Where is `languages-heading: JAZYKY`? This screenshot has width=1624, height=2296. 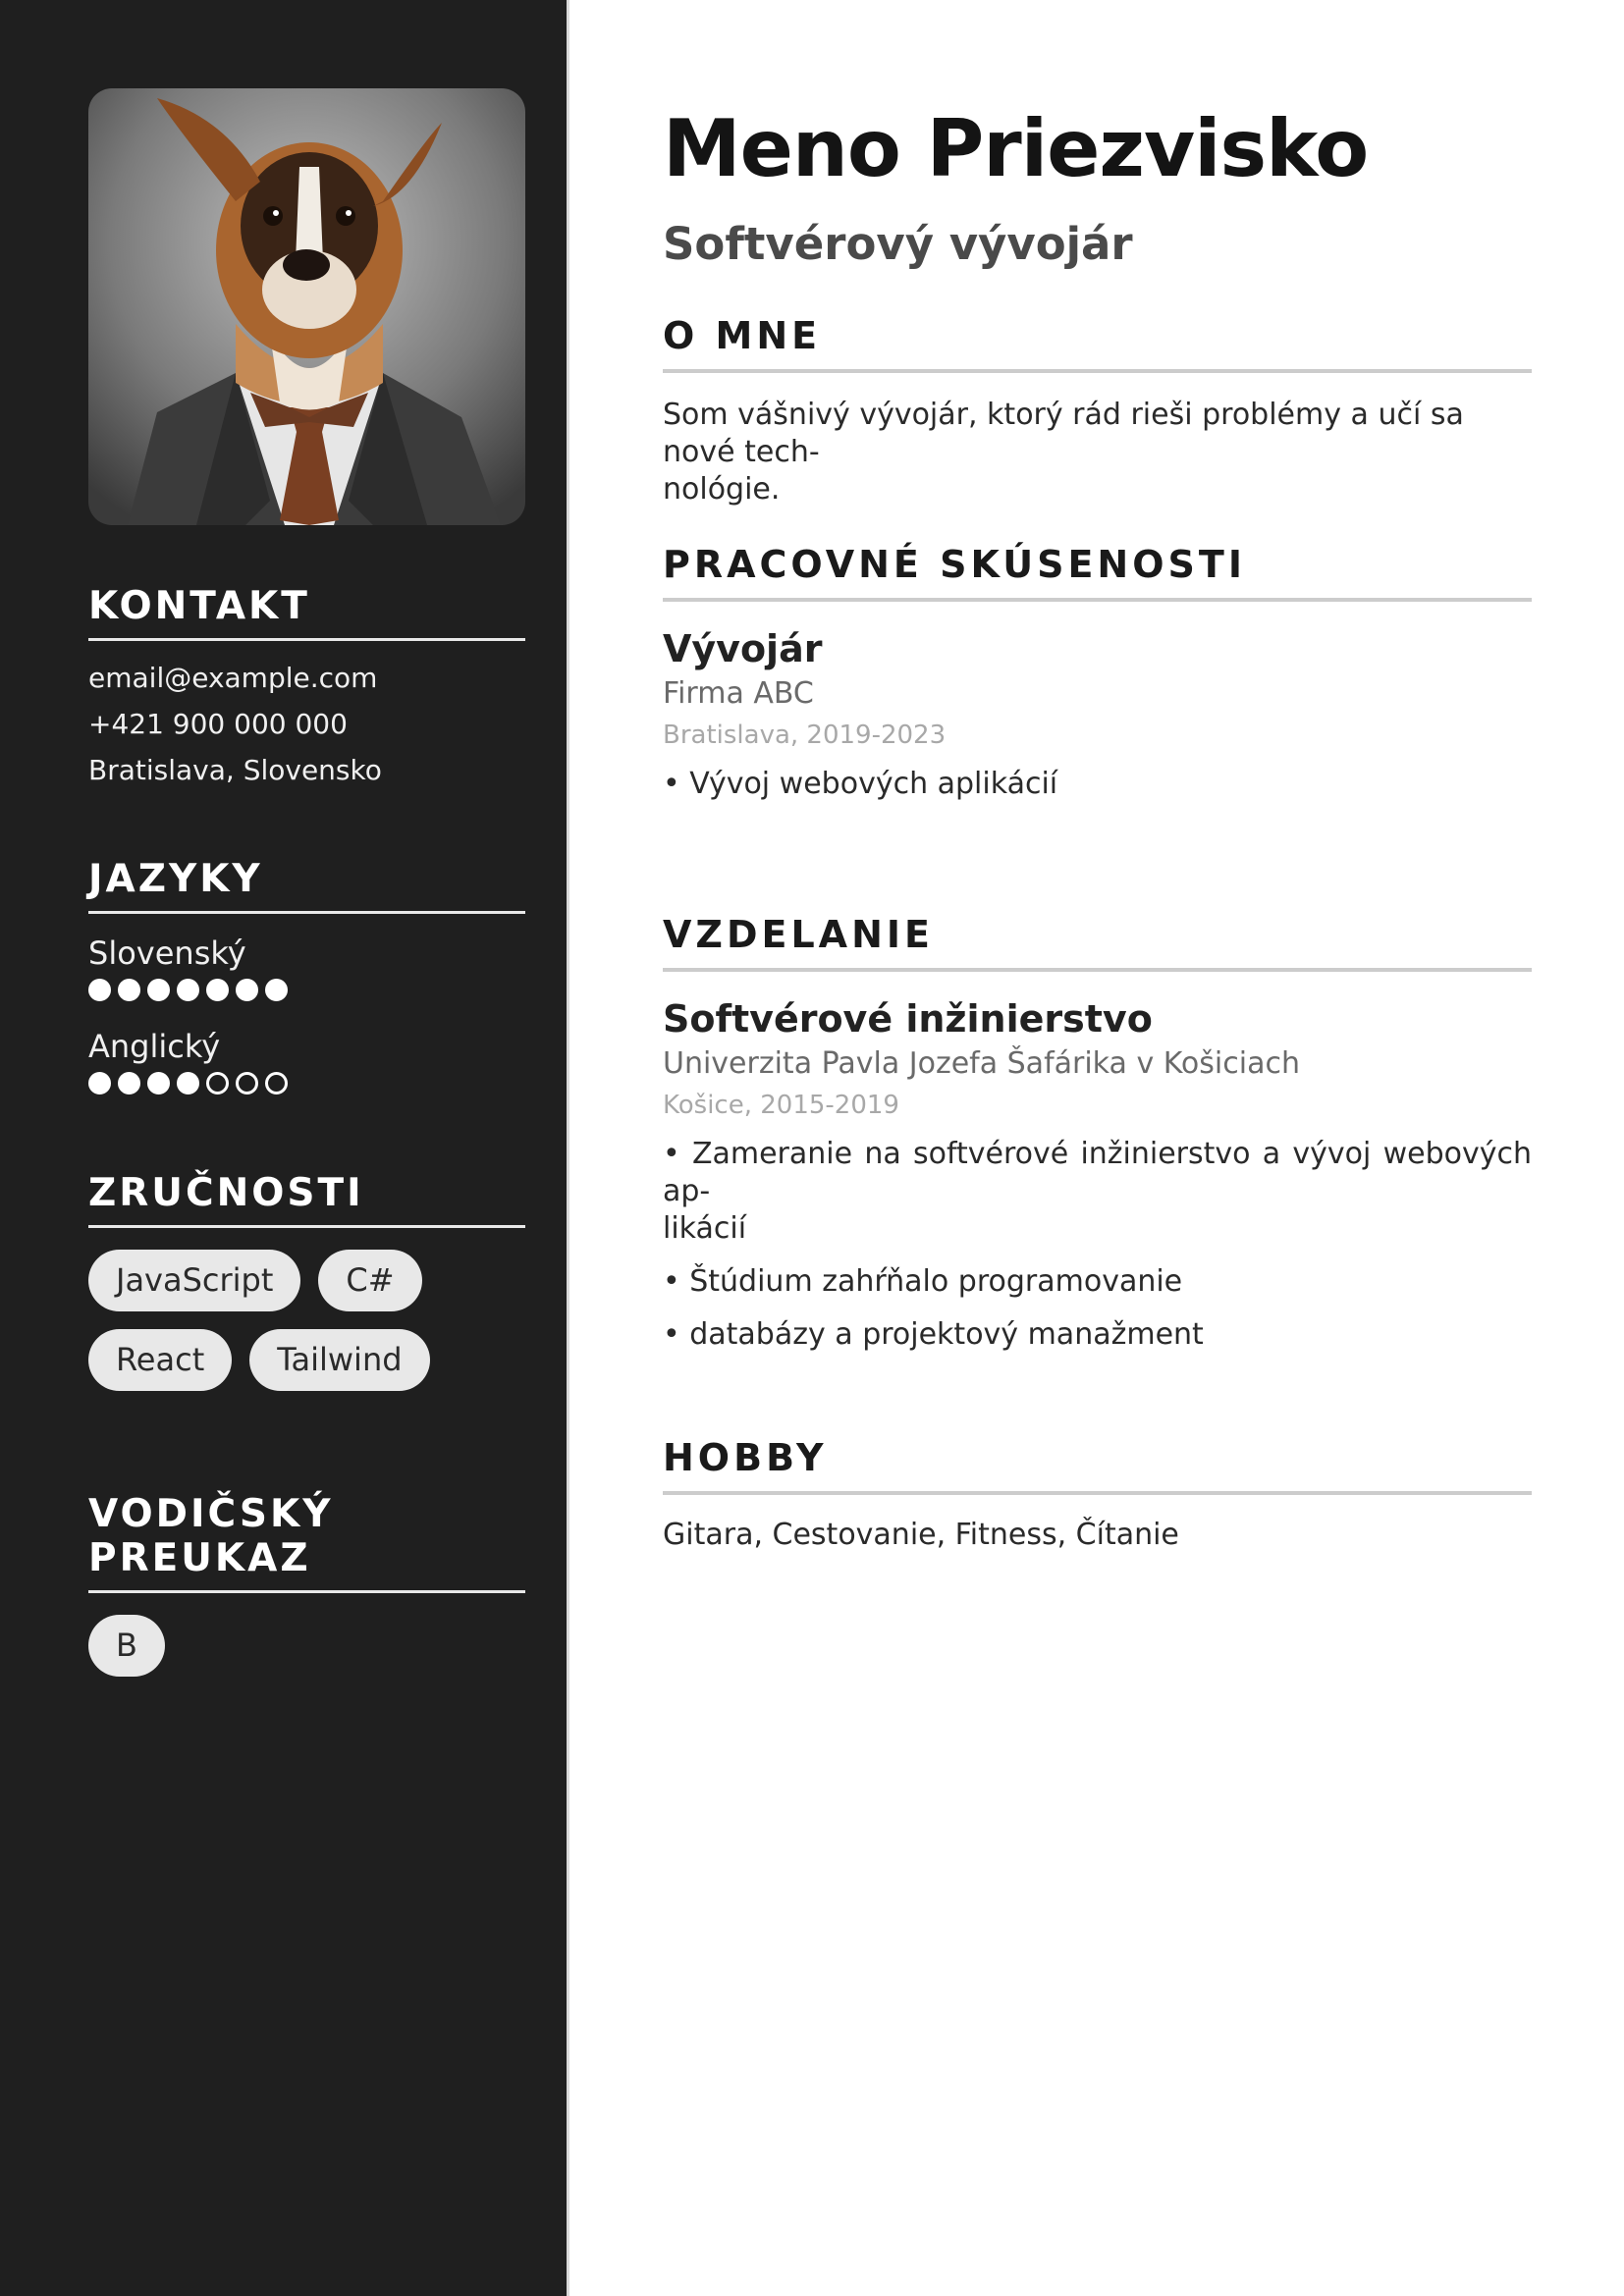 languages-heading: JAZYKY is located at coordinates (306, 885).